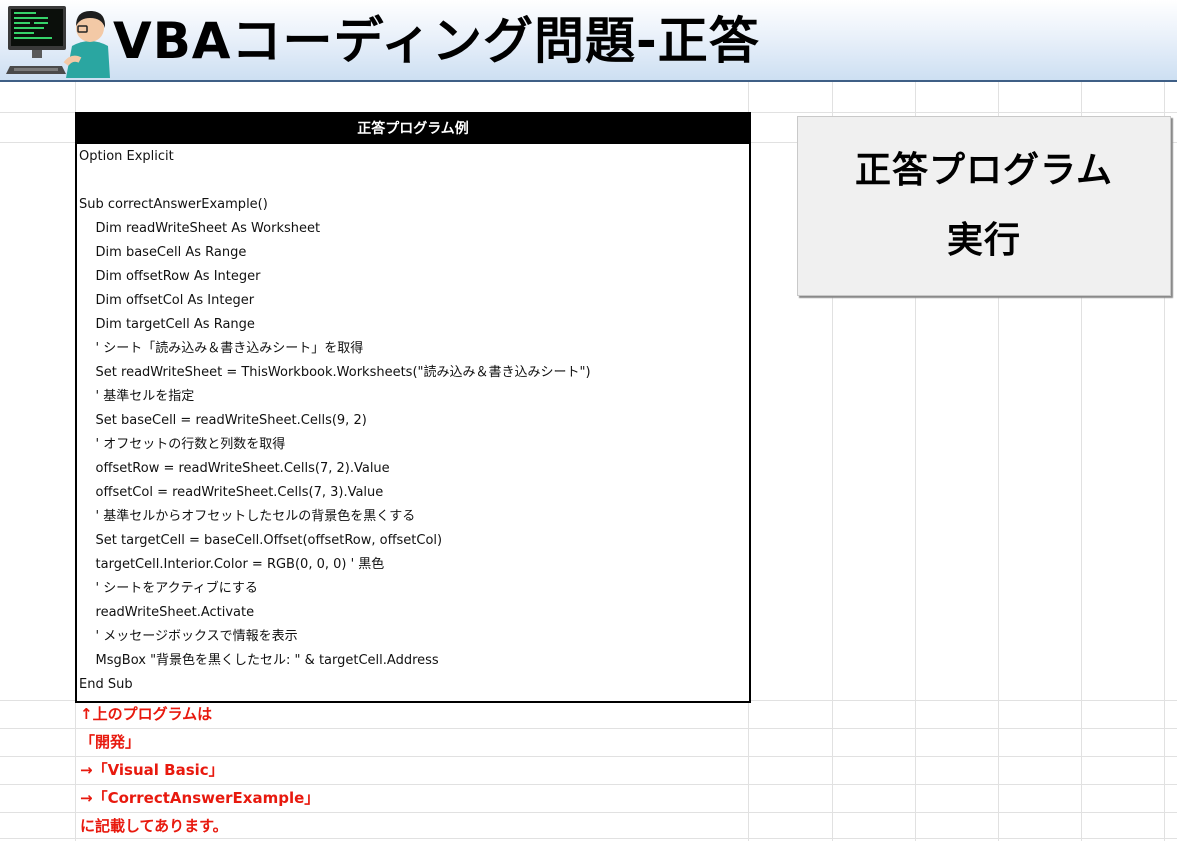 The image size is (1177, 841). I want to click on code-line: Dim offsetCol As Integer, so click(167, 300).